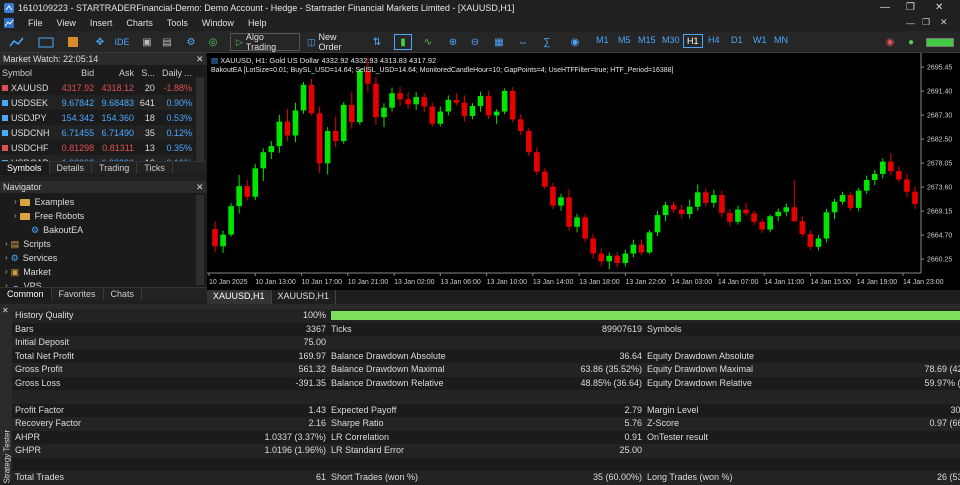 The image size is (960, 485). What do you see at coordinates (257, 23) in the screenshot?
I see `menu-item-help: Help` at bounding box center [257, 23].